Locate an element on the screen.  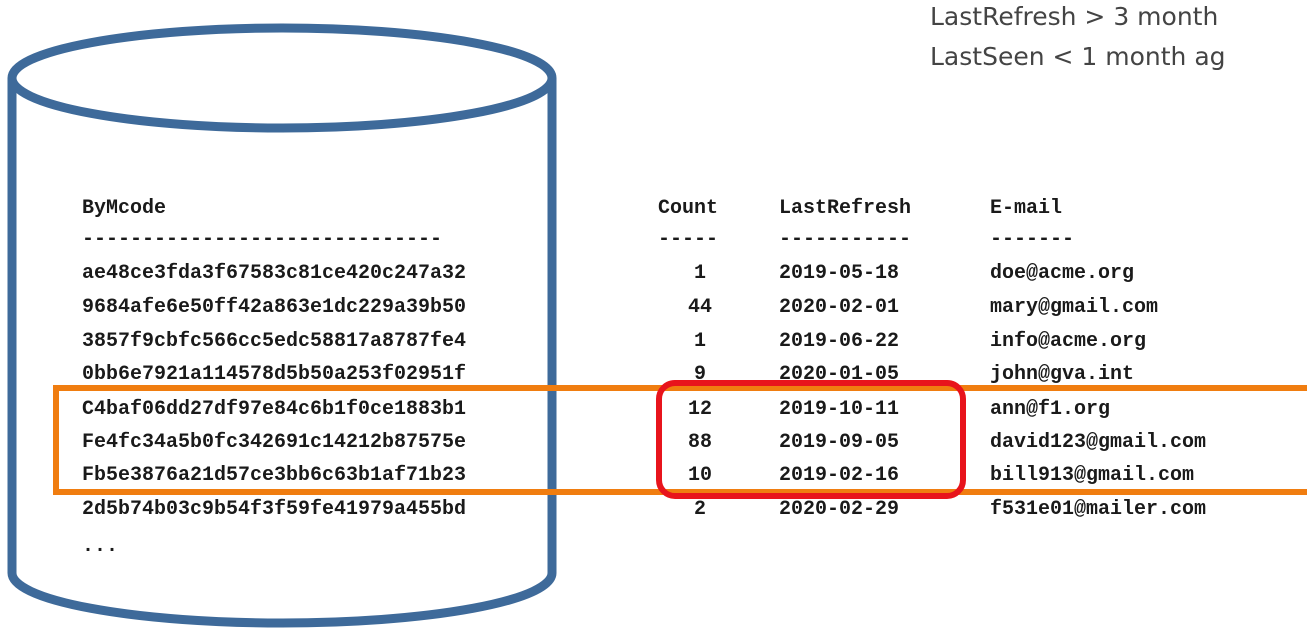
cell-email: mary@gmail.com is located at coordinates (1074, 307).